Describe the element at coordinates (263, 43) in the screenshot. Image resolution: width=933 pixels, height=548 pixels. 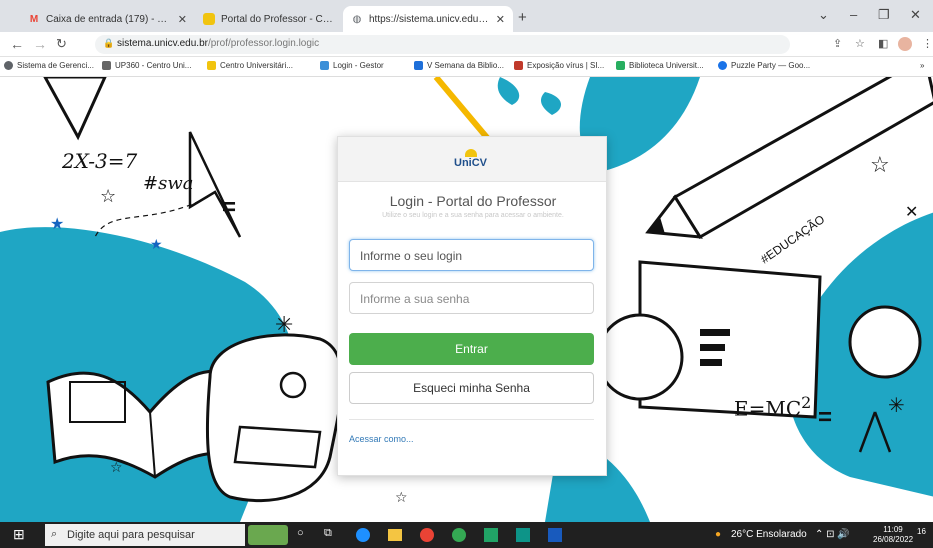
I see `url-path: /prof/professor.login.logic` at that location.